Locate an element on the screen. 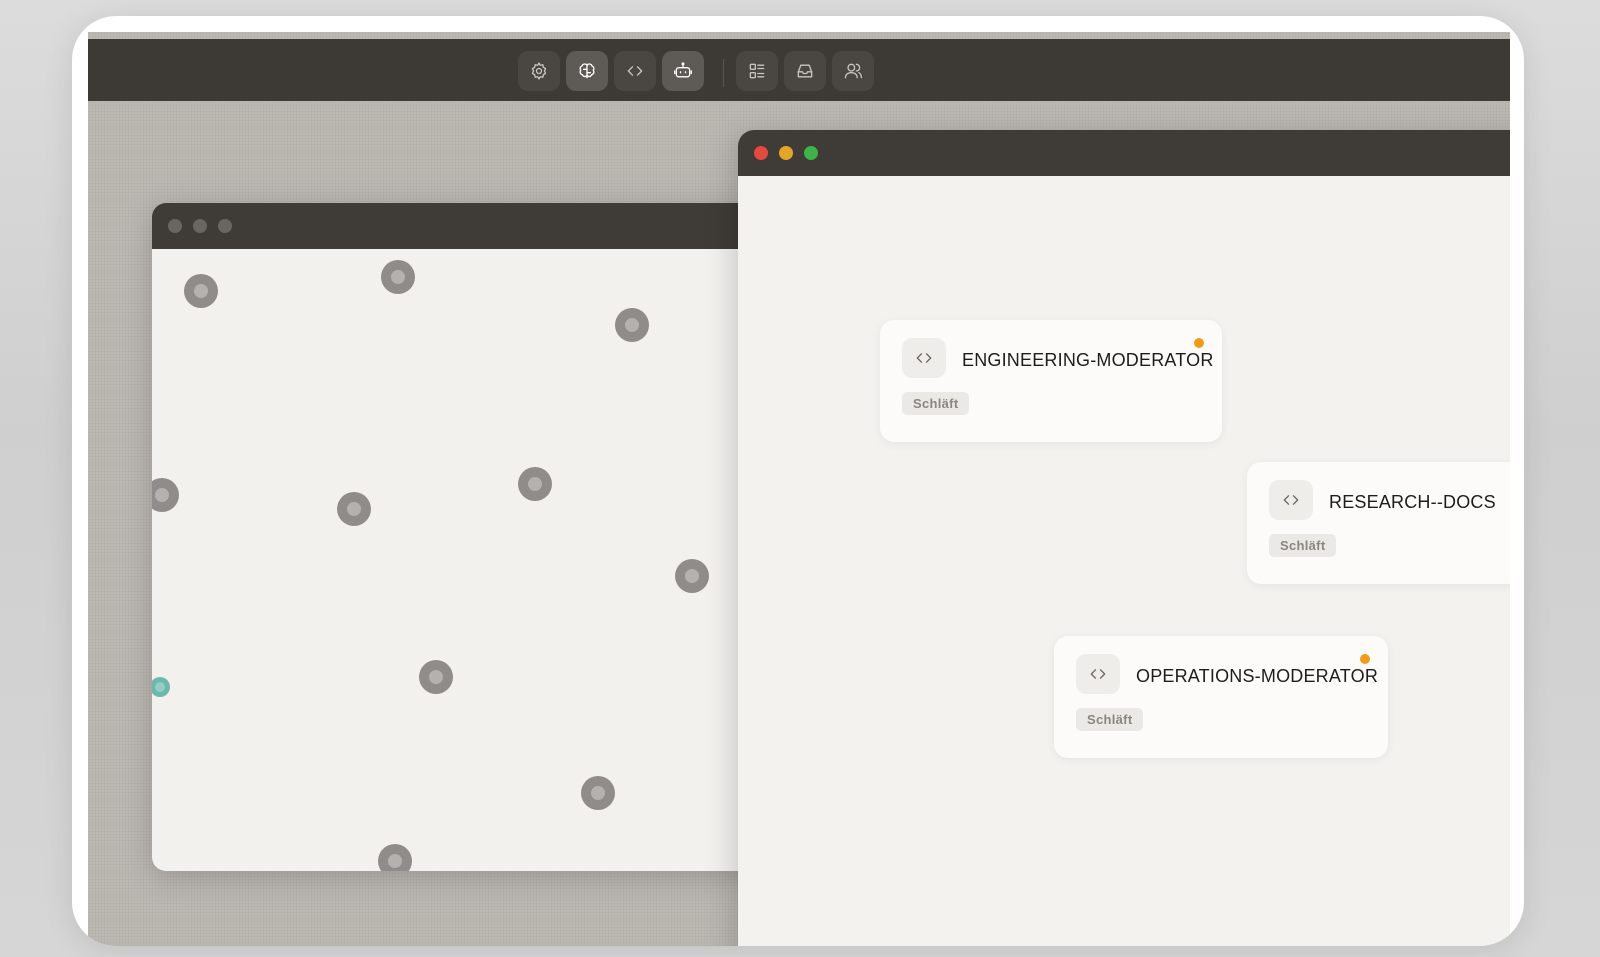 The height and width of the screenshot is (957, 1600). agent-card-operations: OPERATIONS-MODERATOR Schläft is located at coordinates (1221, 697).